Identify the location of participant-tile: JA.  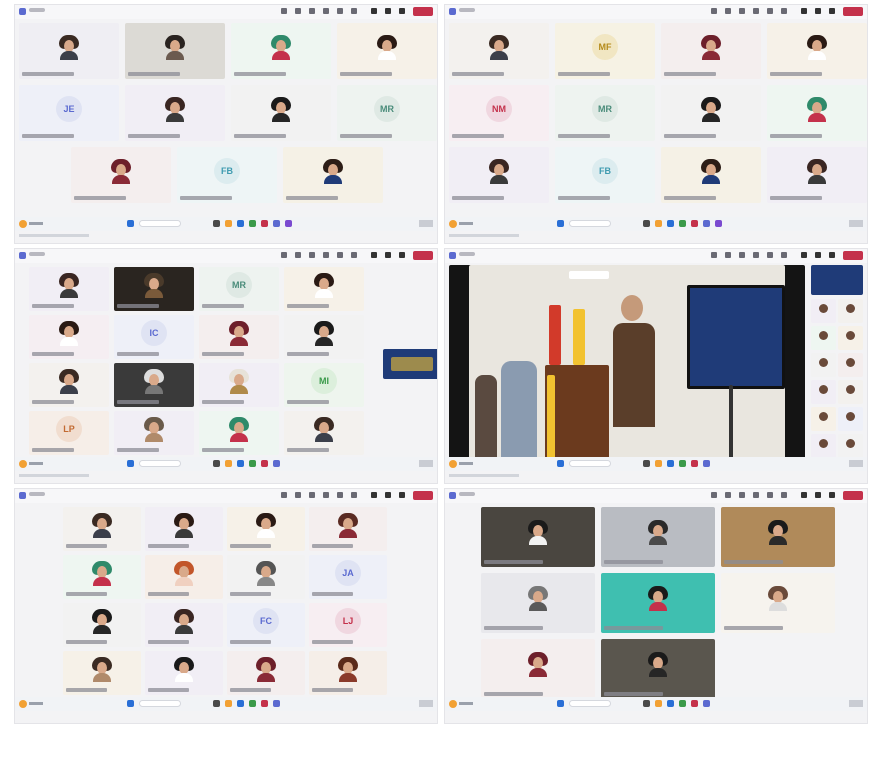
(348, 577).